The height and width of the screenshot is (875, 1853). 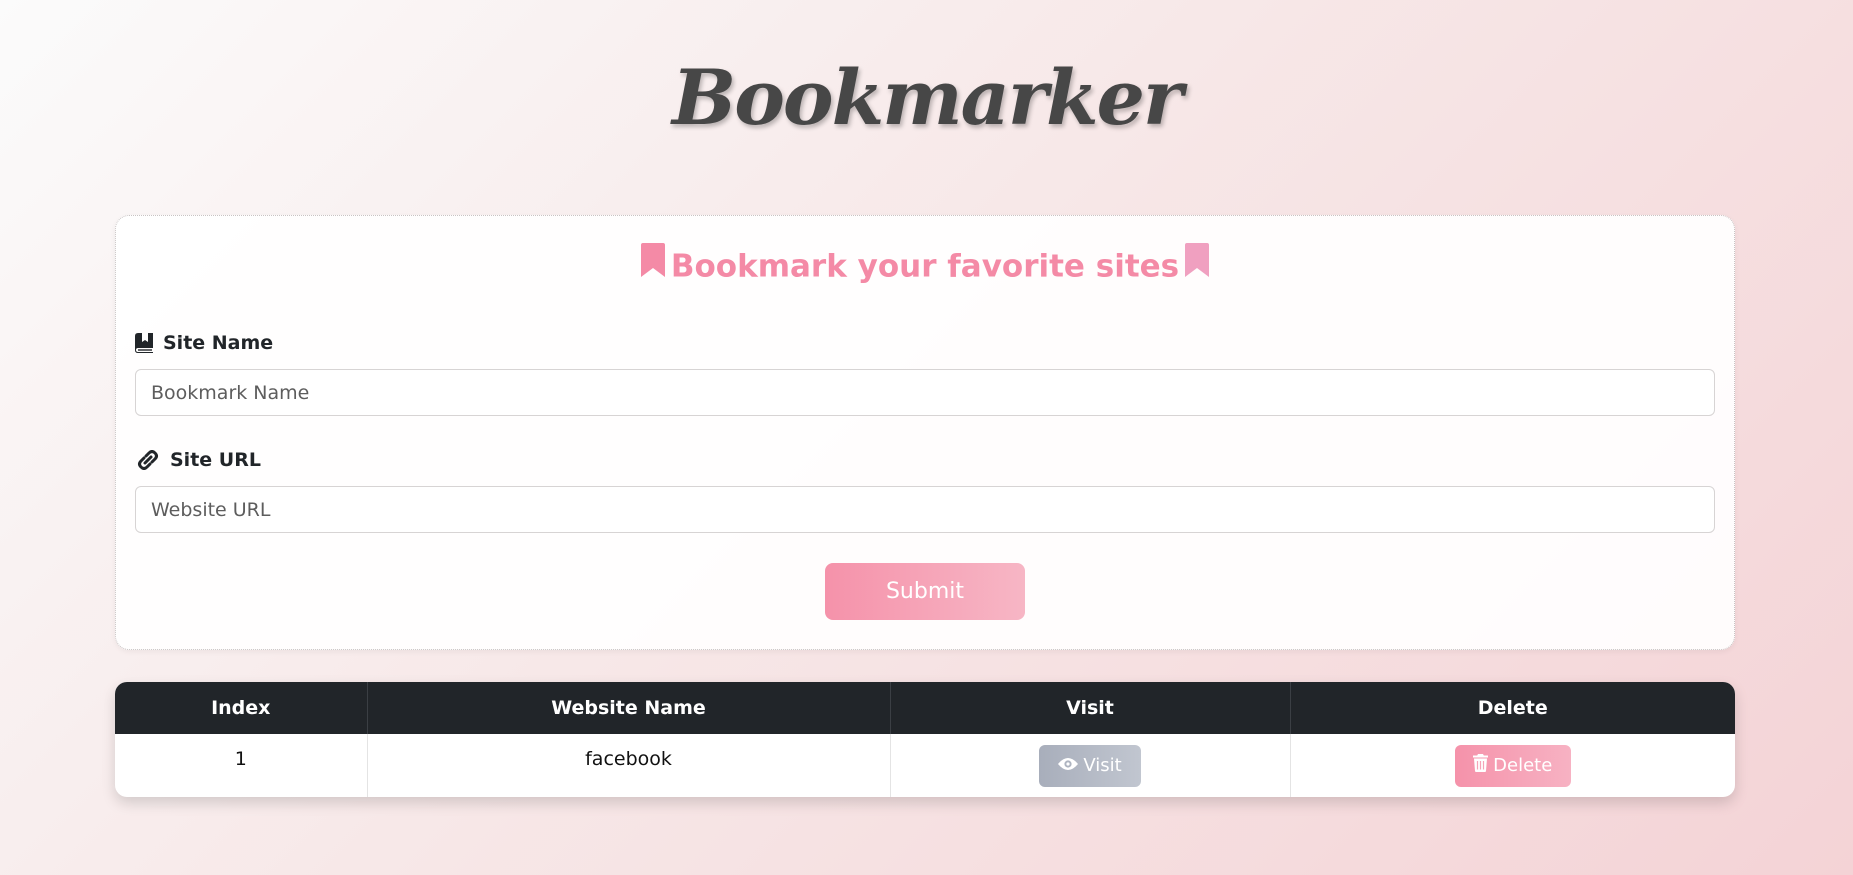 I want to click on submit-button: Submit, so click(x=925, y=591).